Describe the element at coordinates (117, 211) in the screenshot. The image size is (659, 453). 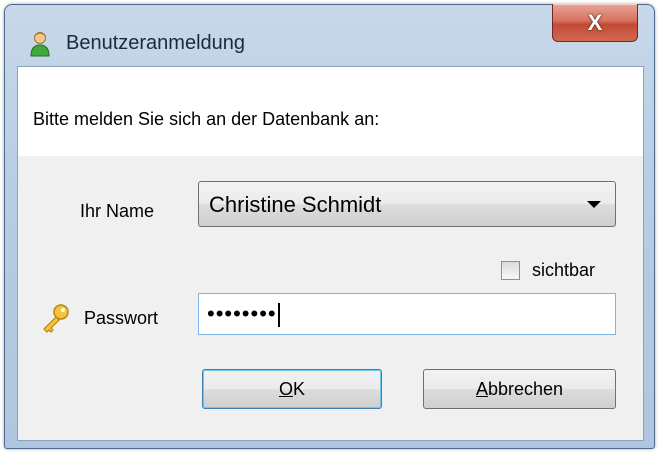
I see `name-label: Ihr Name` at that location.